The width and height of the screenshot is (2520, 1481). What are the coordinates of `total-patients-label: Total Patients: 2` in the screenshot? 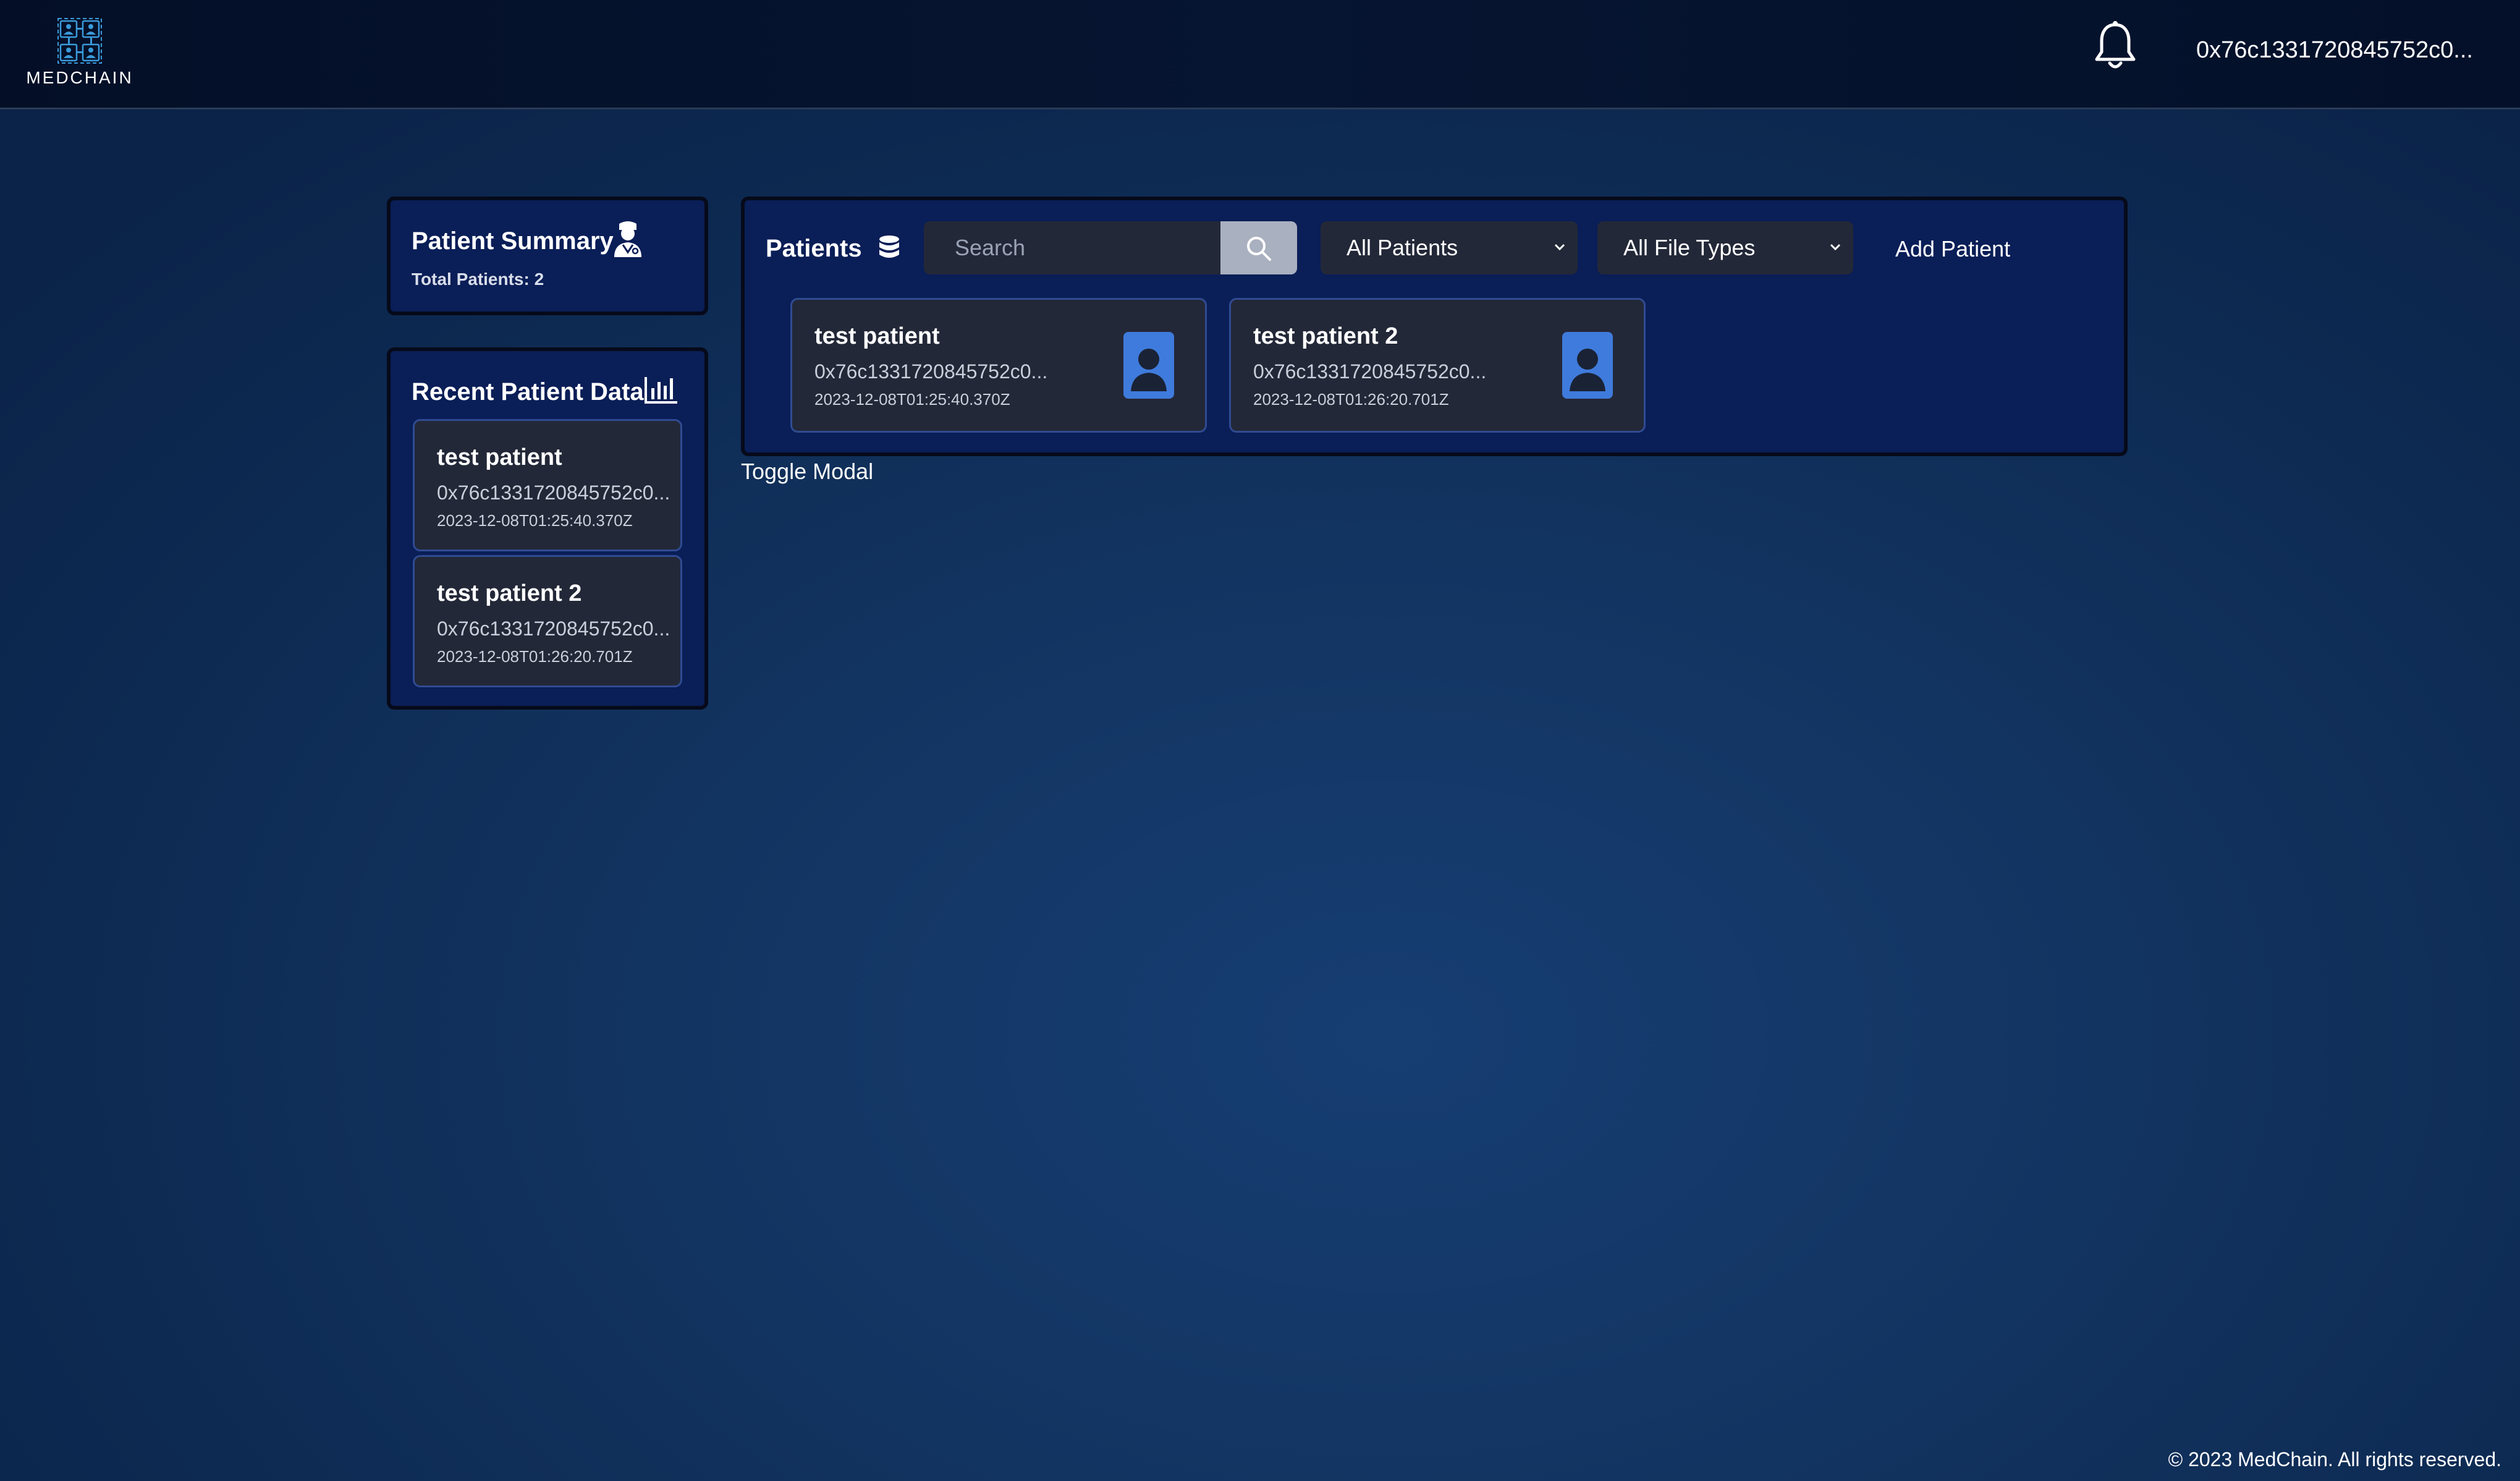 It's located at (478, 279).